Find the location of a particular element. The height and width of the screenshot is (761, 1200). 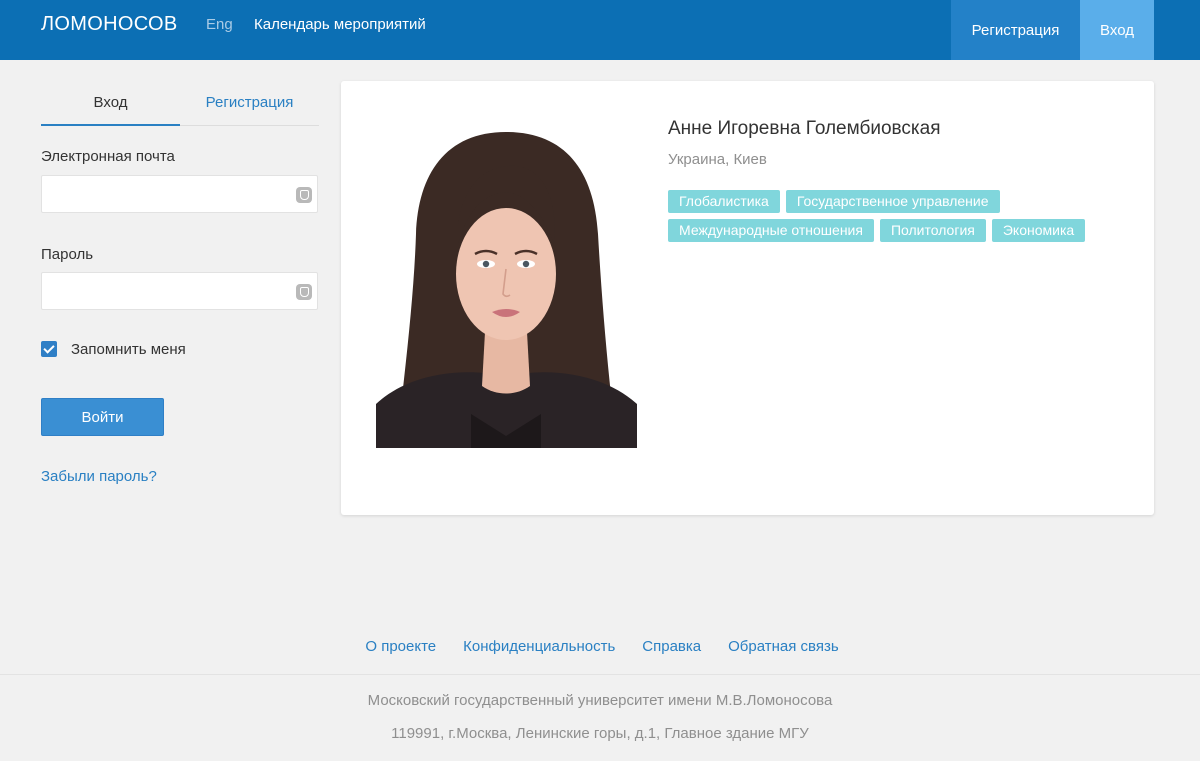

remember-me-checkbox is located at coordinates (49, 349).